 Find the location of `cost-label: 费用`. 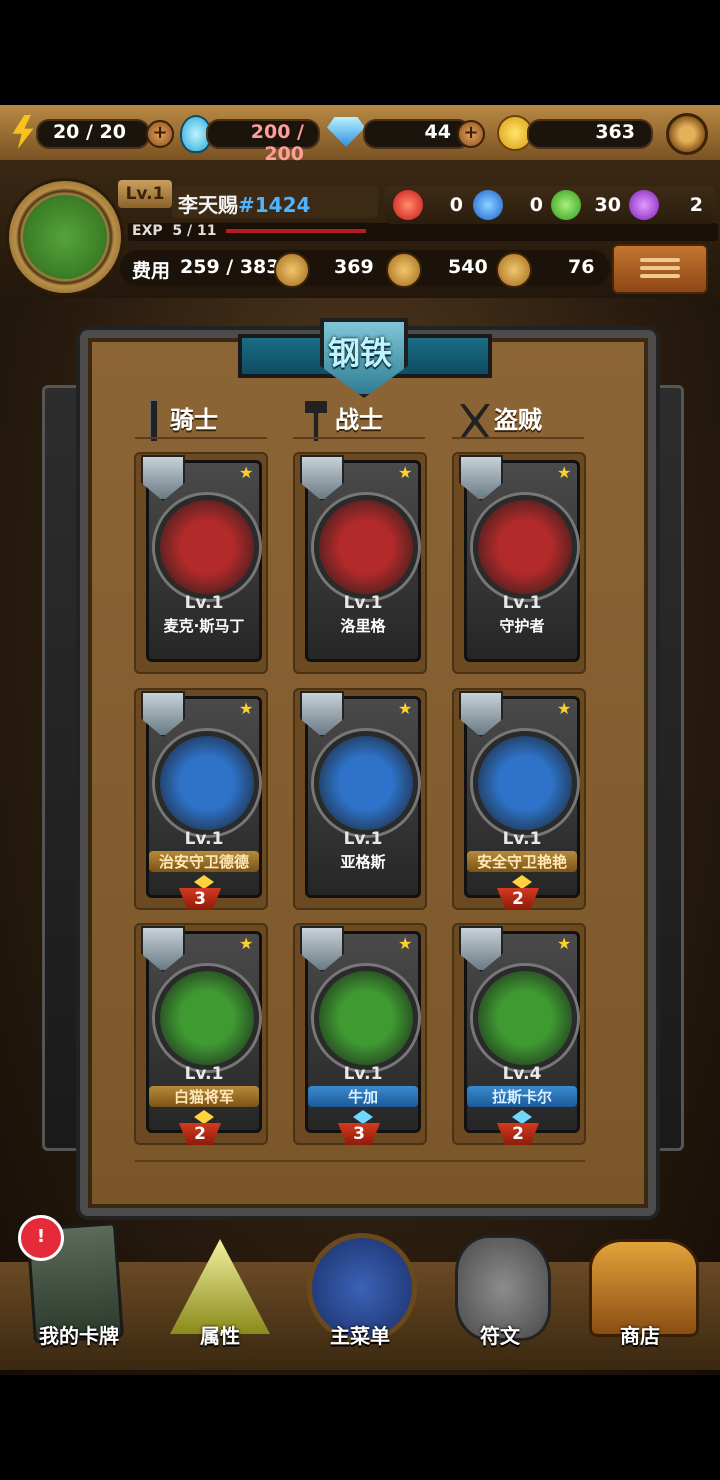

cost-label: 费用 is located at coordinates (151, 271).